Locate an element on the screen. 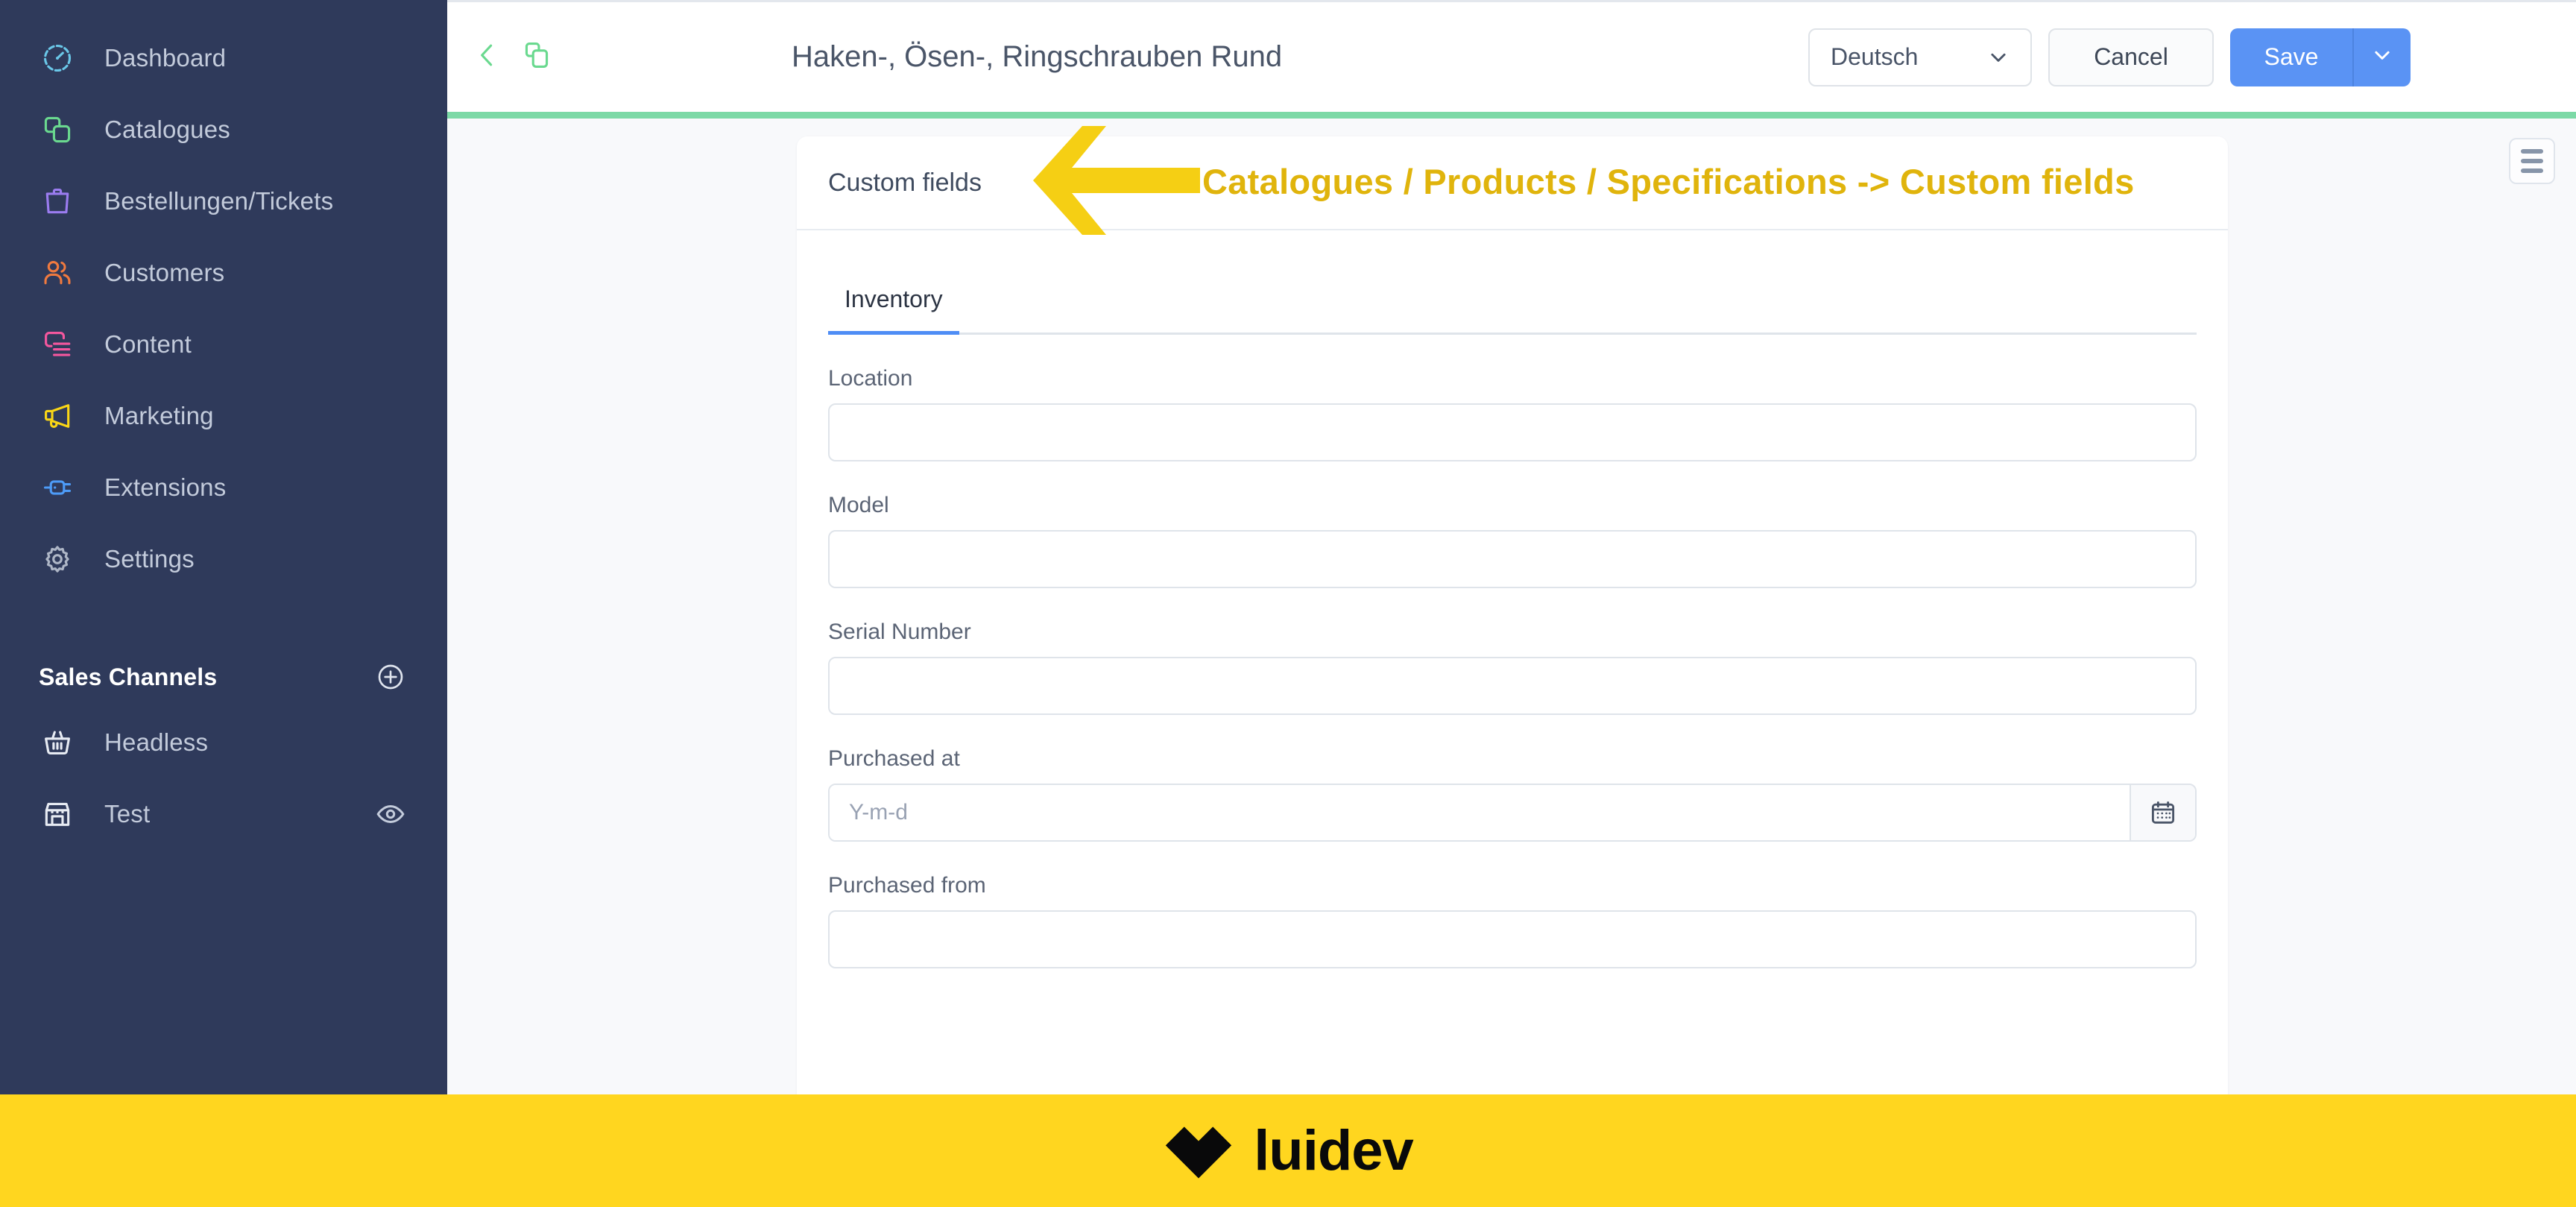 Image resolution: width=2576 pixels, height=1207 pixels. content-icon is located at coordinates (58, 344).